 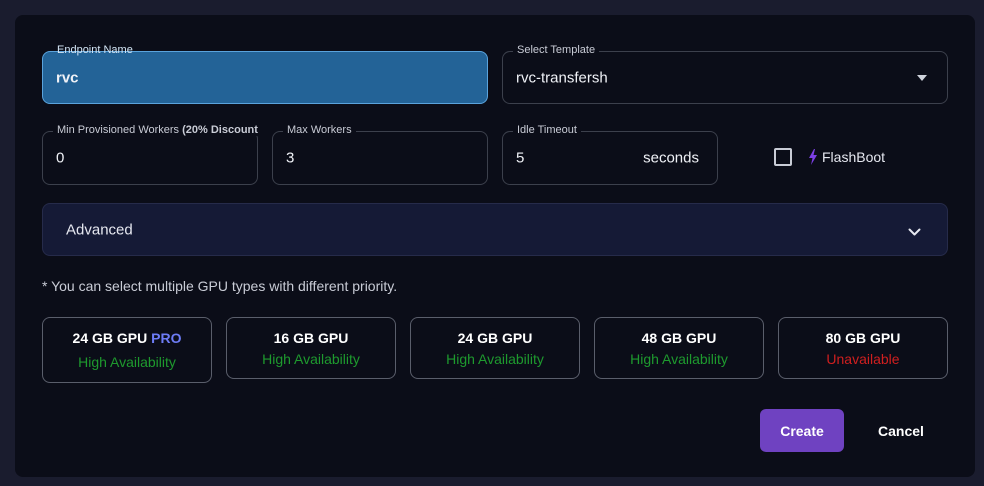 I want to click on min-workers-label: Min Provisioned Workers (20% Discount, so click(x=157, y=130).